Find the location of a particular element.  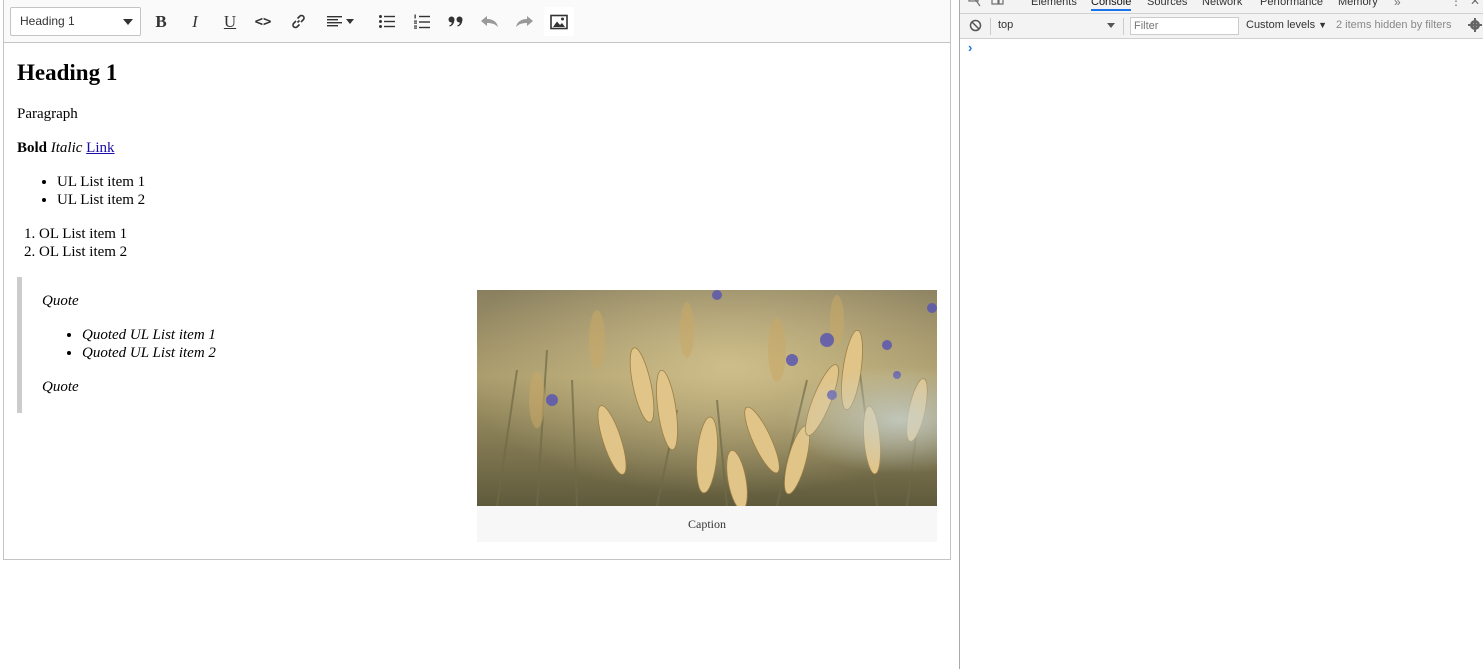

device-toolbar-icon is located at coordinates (998, 5).